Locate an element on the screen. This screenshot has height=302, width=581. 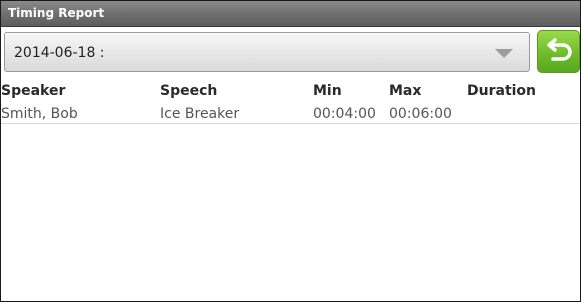
back-arrow-icon is located at coordinates (559, 49).